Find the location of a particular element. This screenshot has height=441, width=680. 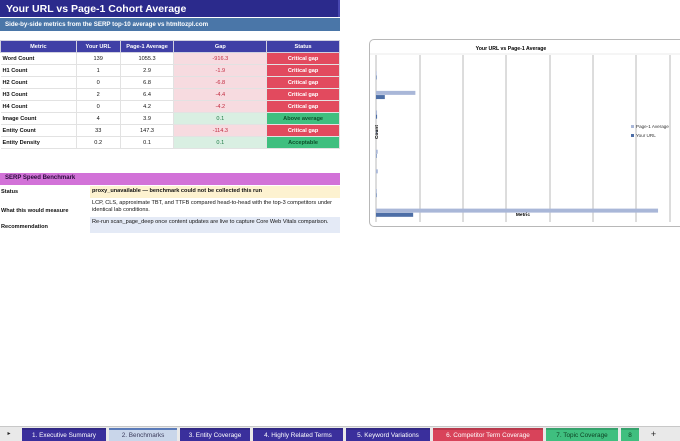

bar-entity-density-page-1-average is located at coordinates (376, 73).